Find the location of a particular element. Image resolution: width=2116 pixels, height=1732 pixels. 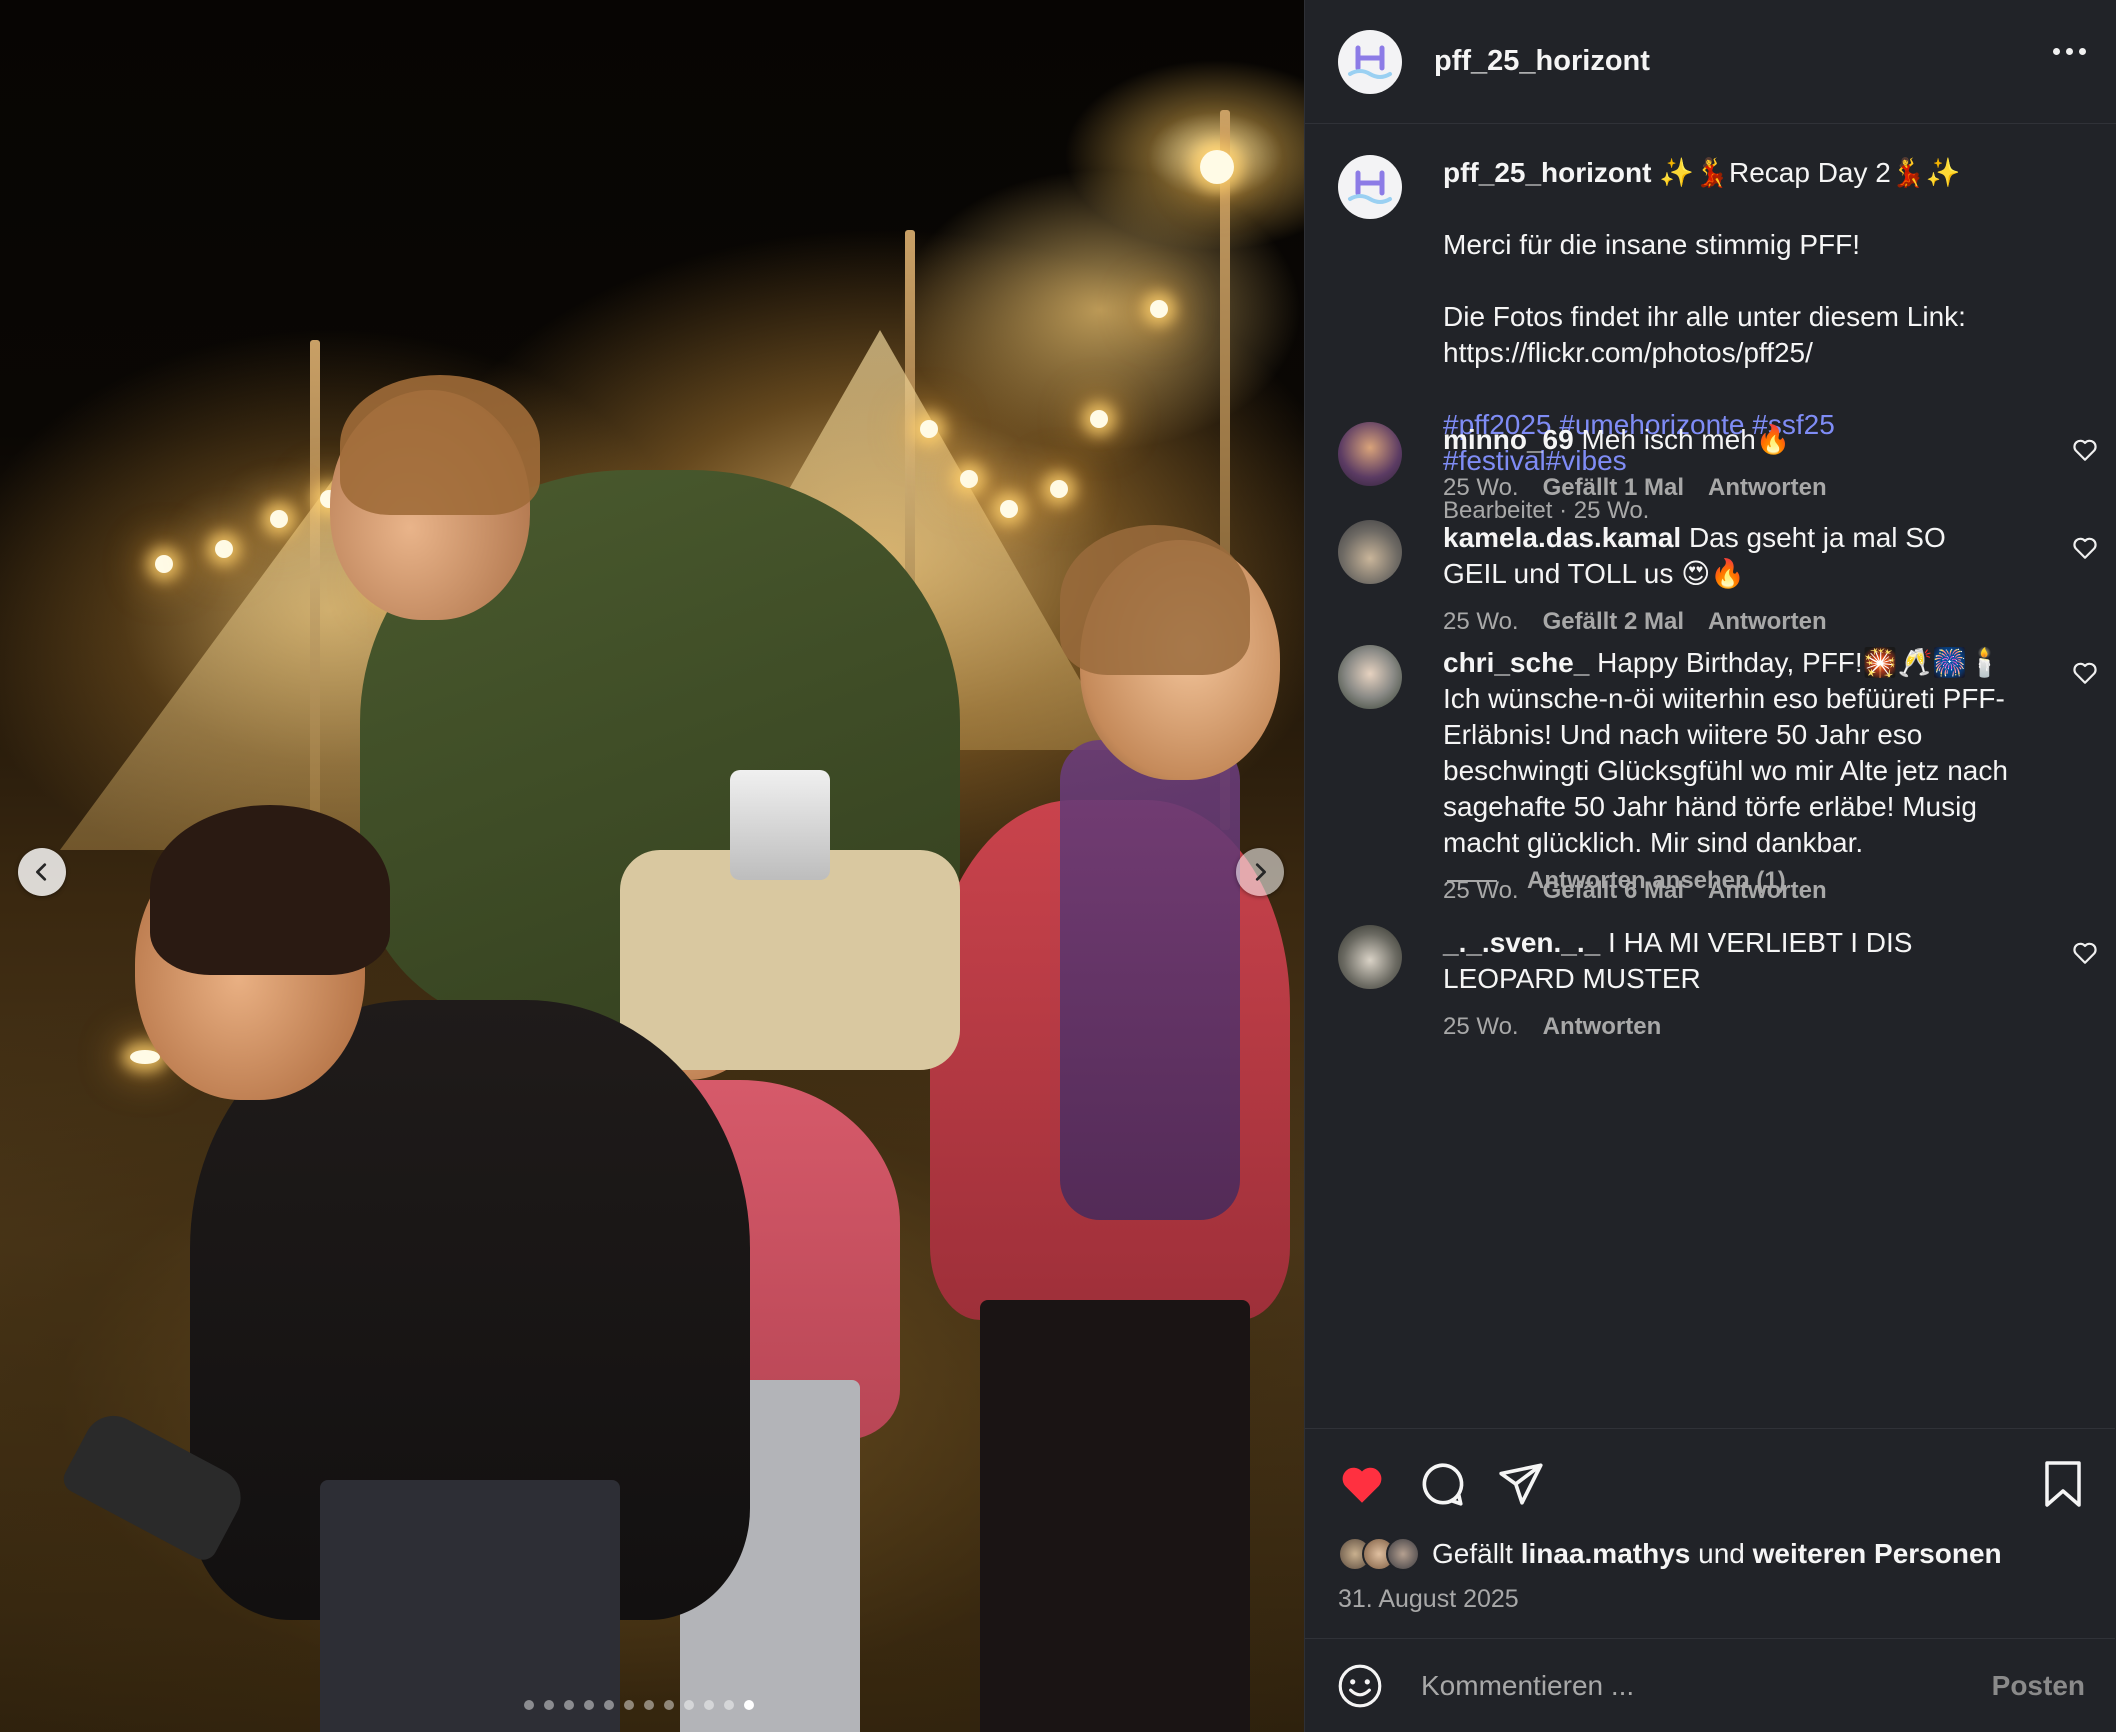

heart-filled-icon is located at coordinates (1362, 1484).